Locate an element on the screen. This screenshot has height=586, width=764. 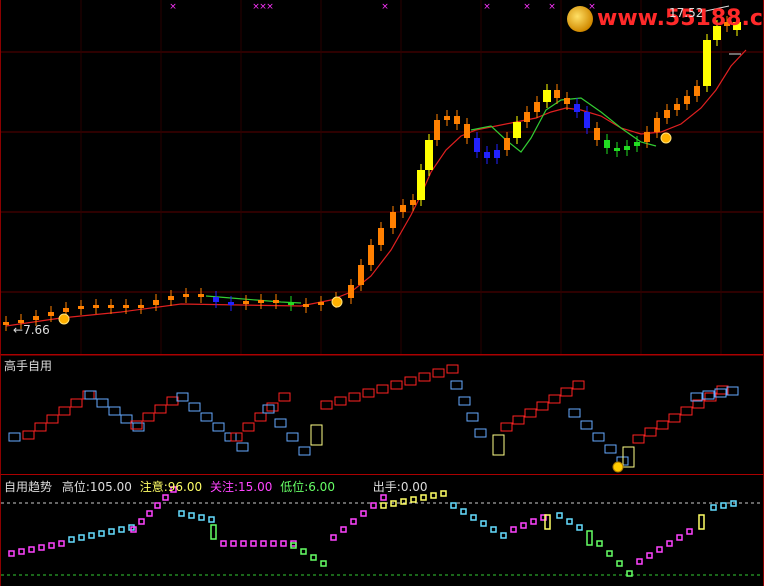
low-value: 6.00 is located at coordinates (321, 487).